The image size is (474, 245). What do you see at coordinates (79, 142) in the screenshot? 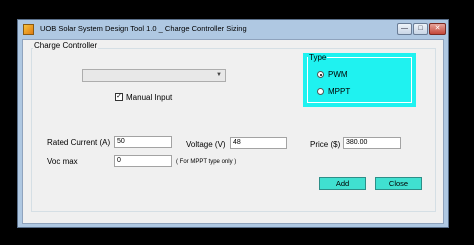
I see `rated-current-label: Rated Current (A)` at bounding box center [79, 142].